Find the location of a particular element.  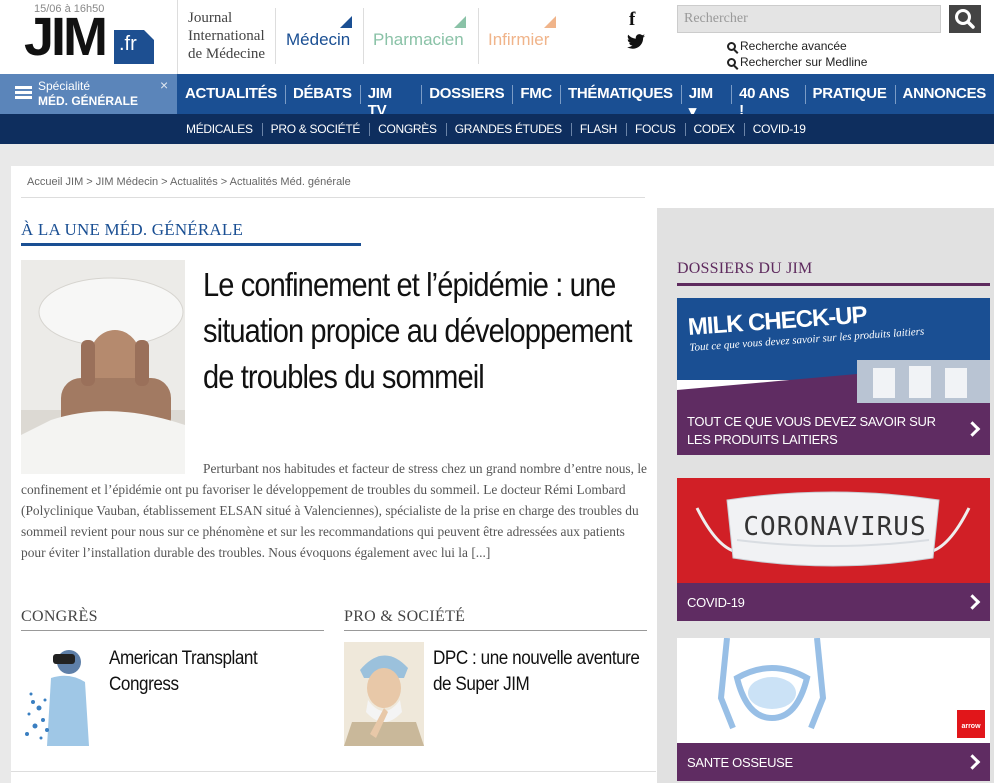

coronavirus-mask-image: CORONAVIRUS is located at coordinates (833, 530).